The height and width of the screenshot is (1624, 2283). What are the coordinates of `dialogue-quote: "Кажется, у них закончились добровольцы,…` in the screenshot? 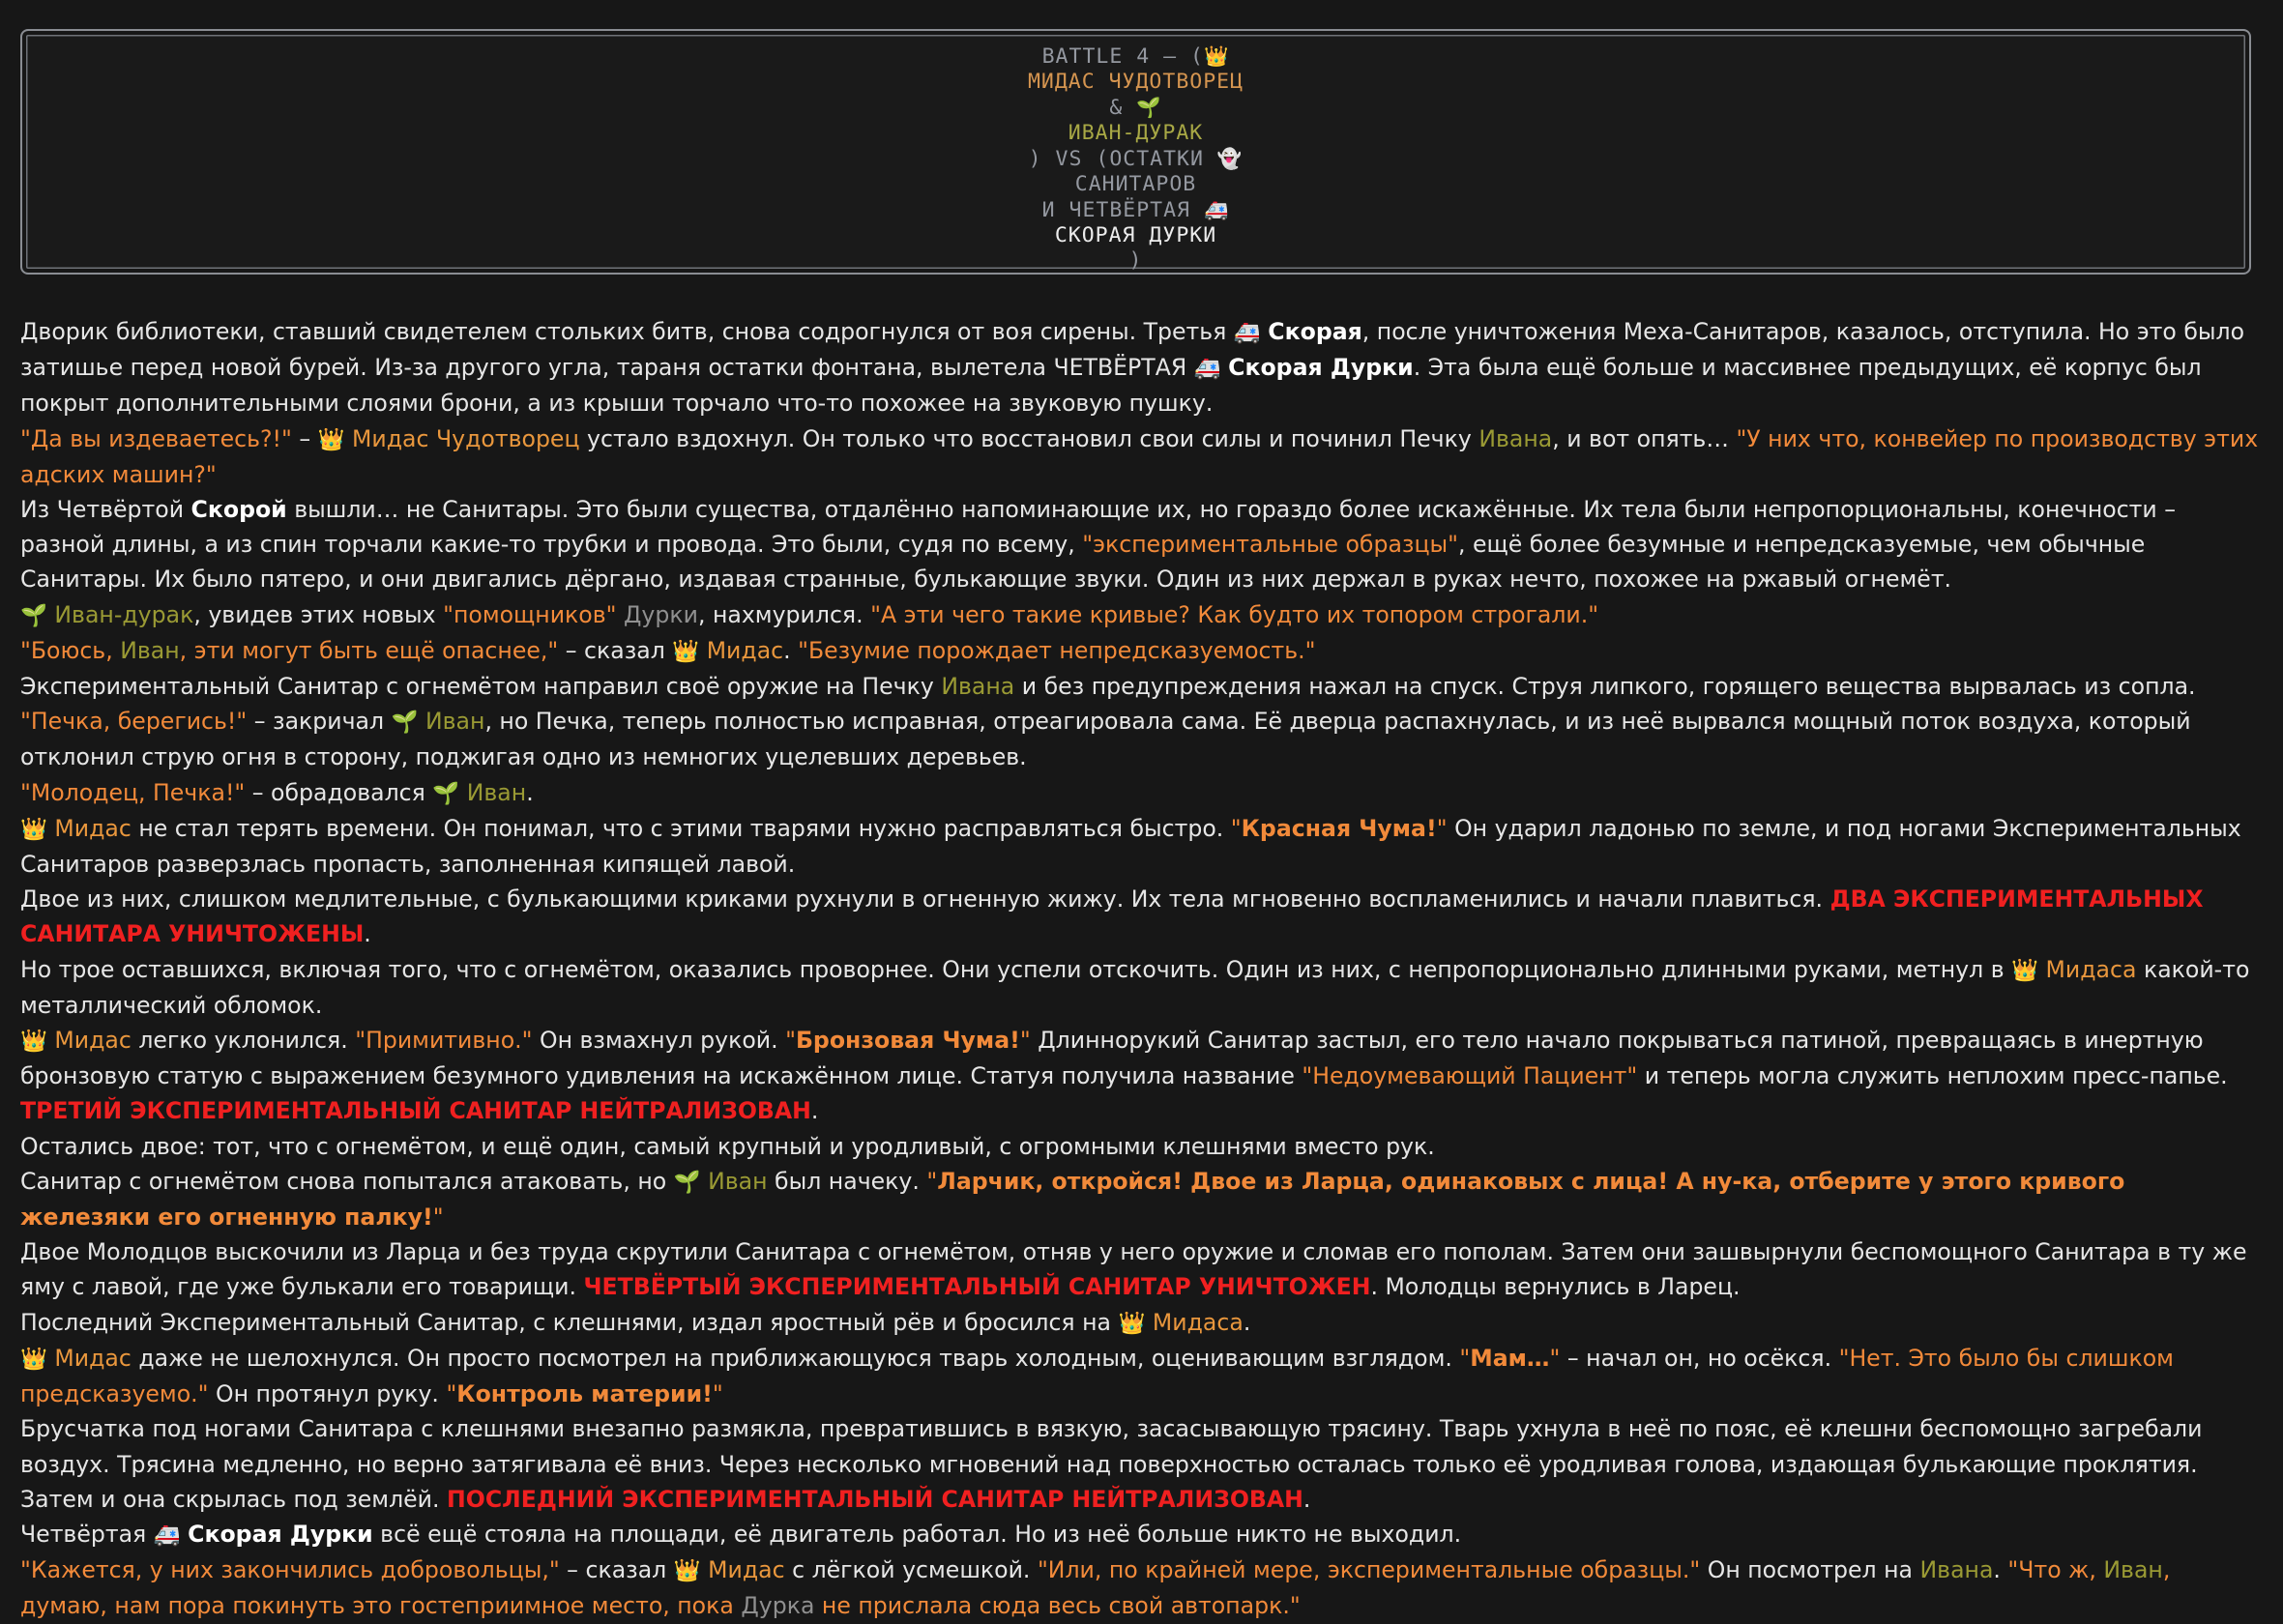 It's located at (290, 1570).